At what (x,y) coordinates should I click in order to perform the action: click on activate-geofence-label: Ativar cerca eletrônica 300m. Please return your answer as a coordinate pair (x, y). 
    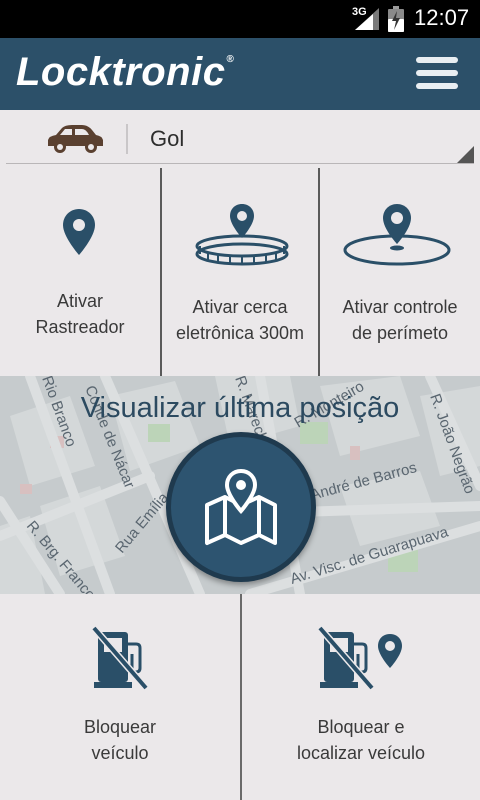
    Looking at the image, I should click on (240, 320).